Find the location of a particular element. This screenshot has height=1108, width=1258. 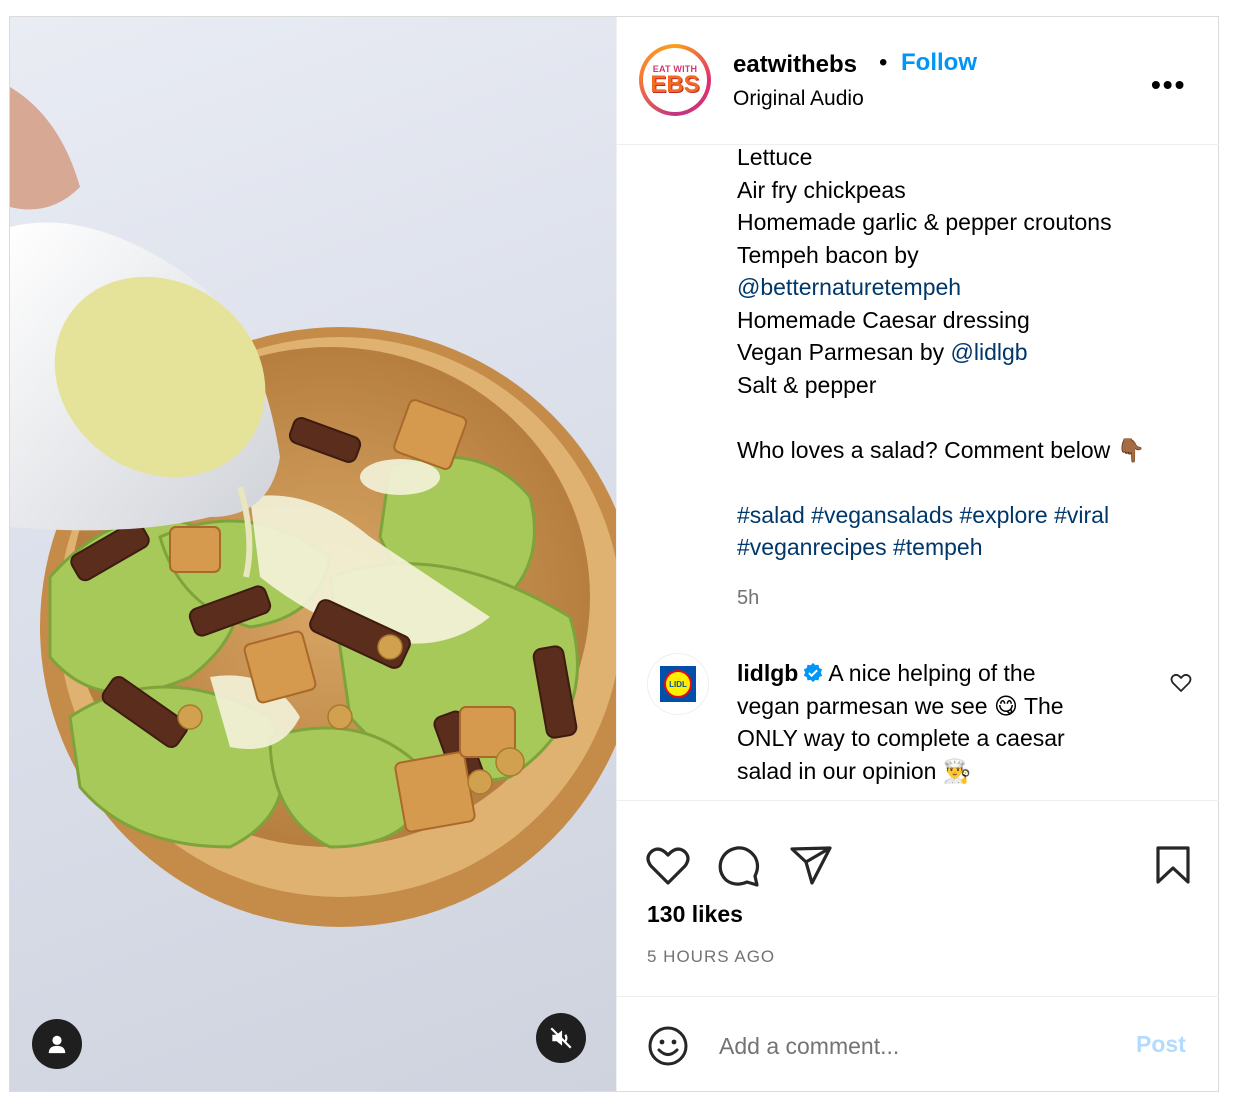

caption-line: Homemade Caesar dressing is located at coordinates (883, 319).